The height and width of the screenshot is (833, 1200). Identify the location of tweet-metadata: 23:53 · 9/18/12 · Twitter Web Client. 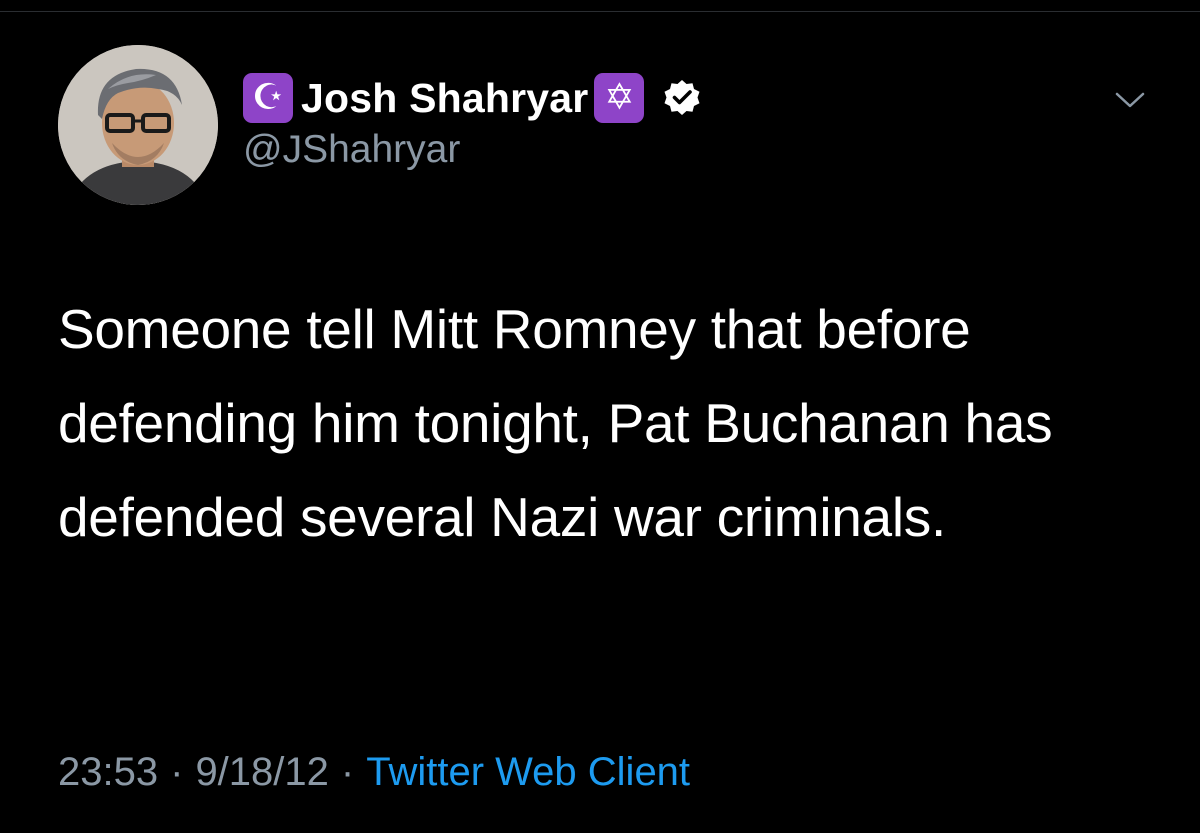
(374, 772).